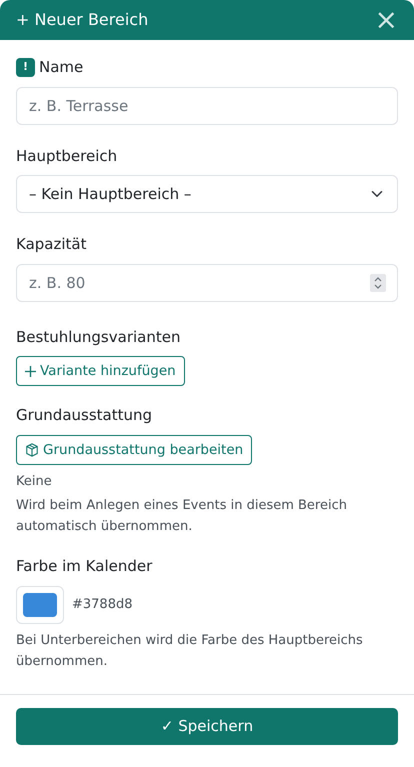 This screenshot has width=414, height=767. I want to click on help-text: Wird beim Anlegen eines Events in diesem Bereich automatisch übernommen., so click(182, 516).